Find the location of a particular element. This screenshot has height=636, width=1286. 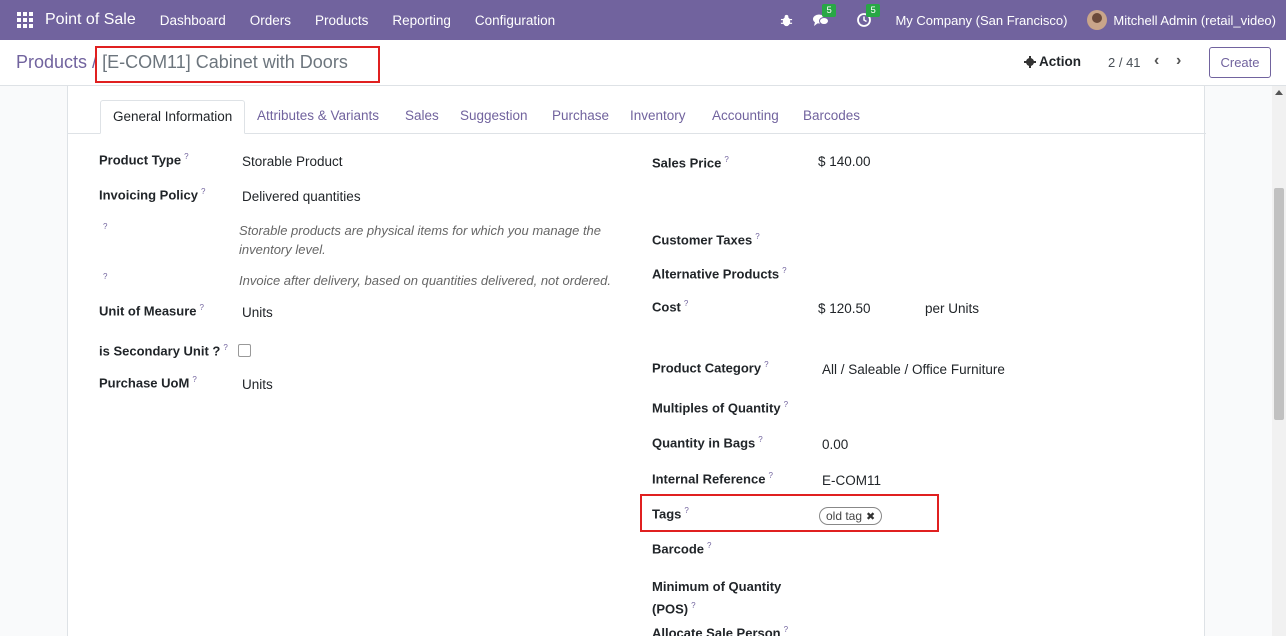

cost-value: $ 120.50 is located at coordinates (844, 308).